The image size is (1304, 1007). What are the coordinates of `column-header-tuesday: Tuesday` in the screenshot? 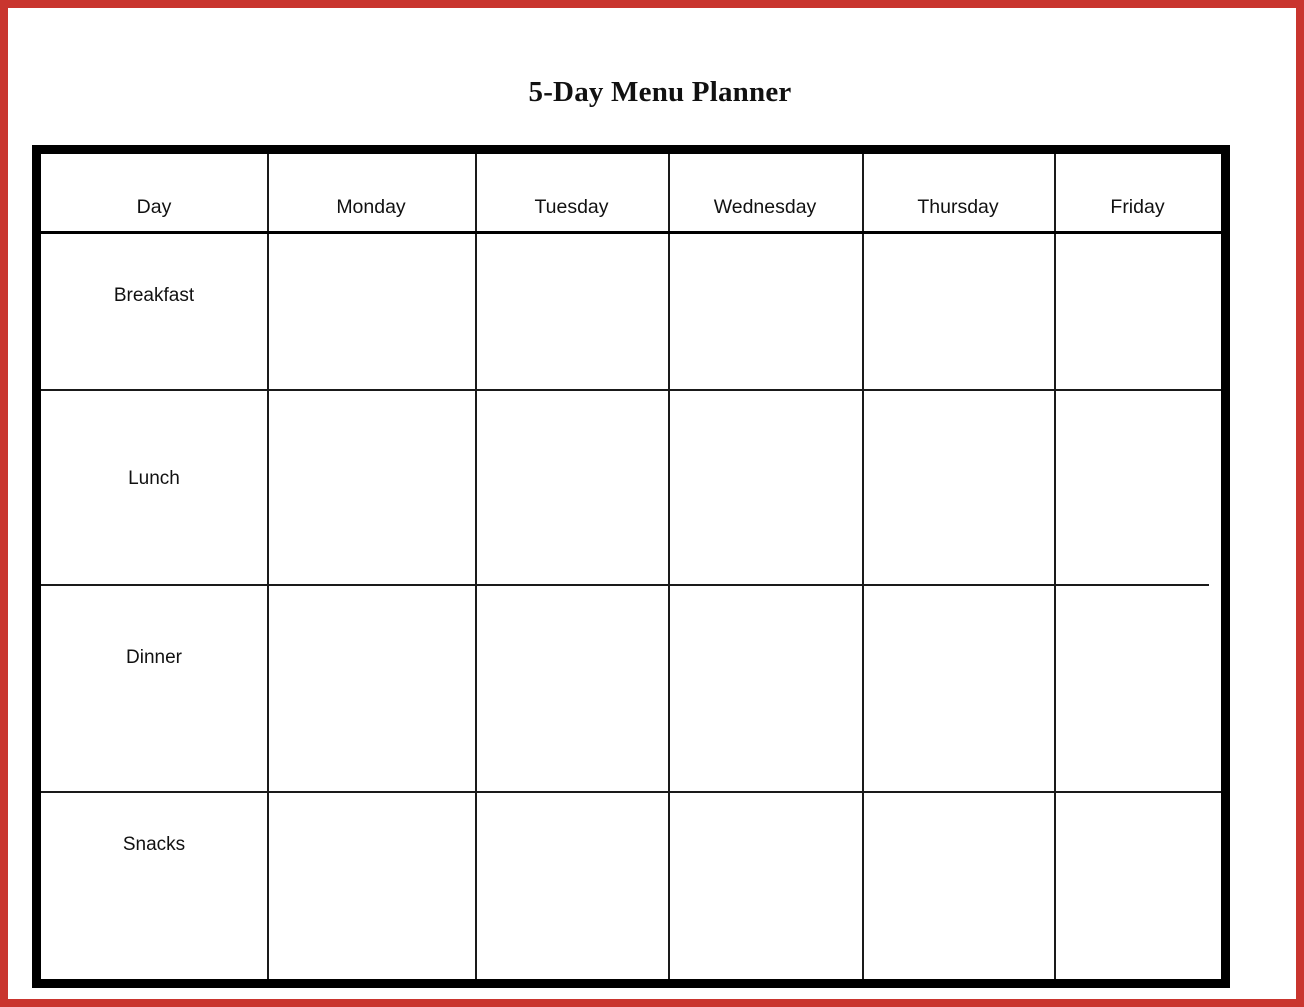 It's located at (571, 207).